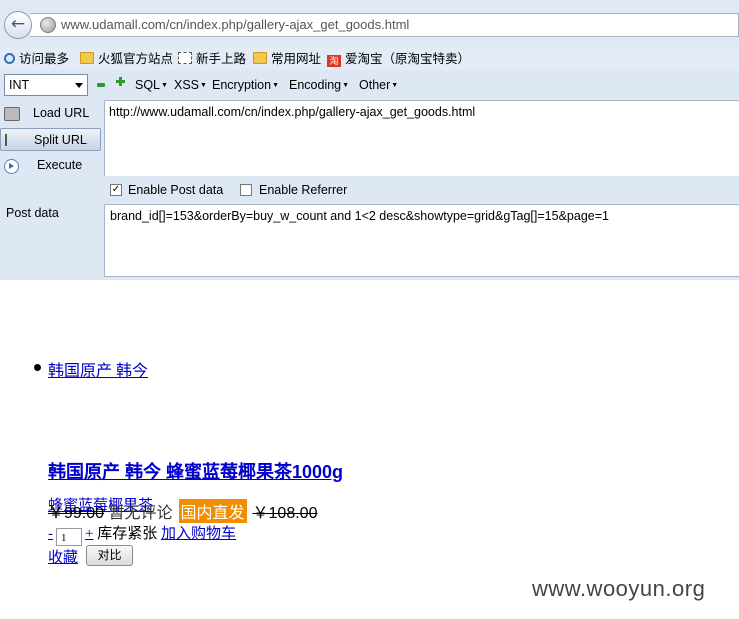 The image size is (739, 619). I want to click on decrease-icon, so click(101, 85).